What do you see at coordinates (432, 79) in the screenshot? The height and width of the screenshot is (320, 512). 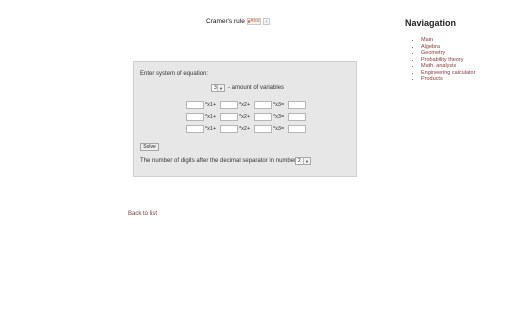 I see `nav-link-products: Products` at bounding box center [432, 79].